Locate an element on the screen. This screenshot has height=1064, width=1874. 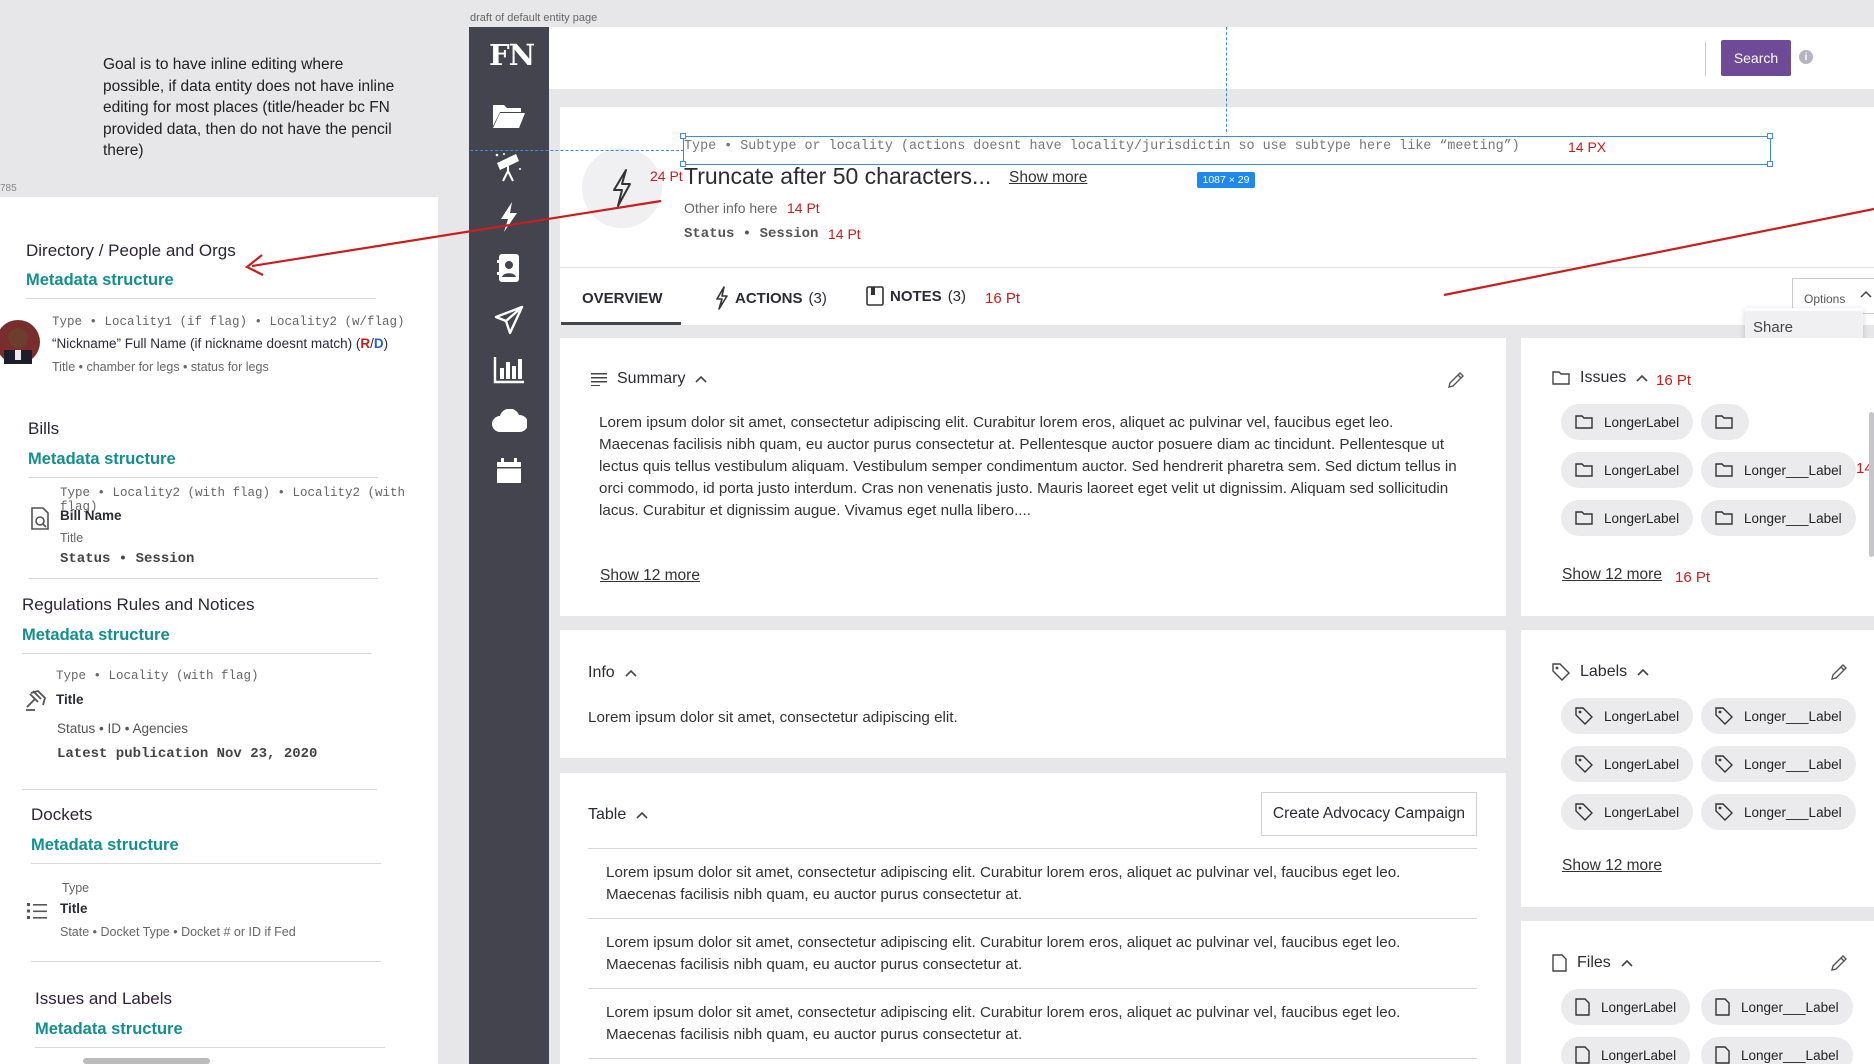
annotation-arrows is located at coordinates (1059, 248).